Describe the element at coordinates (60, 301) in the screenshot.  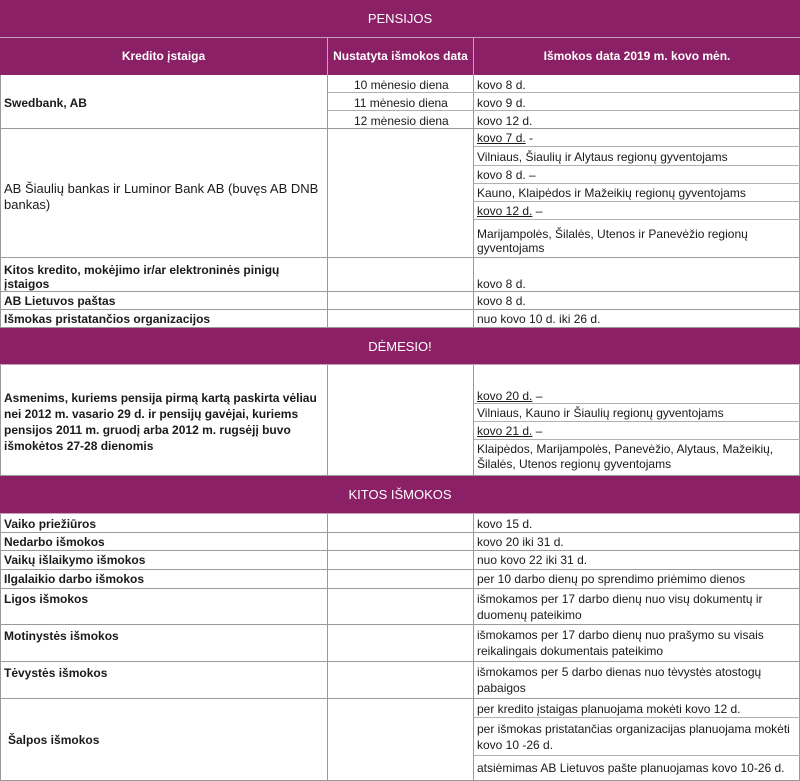
I see `institution-post: AB Lietuvos paštas` at that location.